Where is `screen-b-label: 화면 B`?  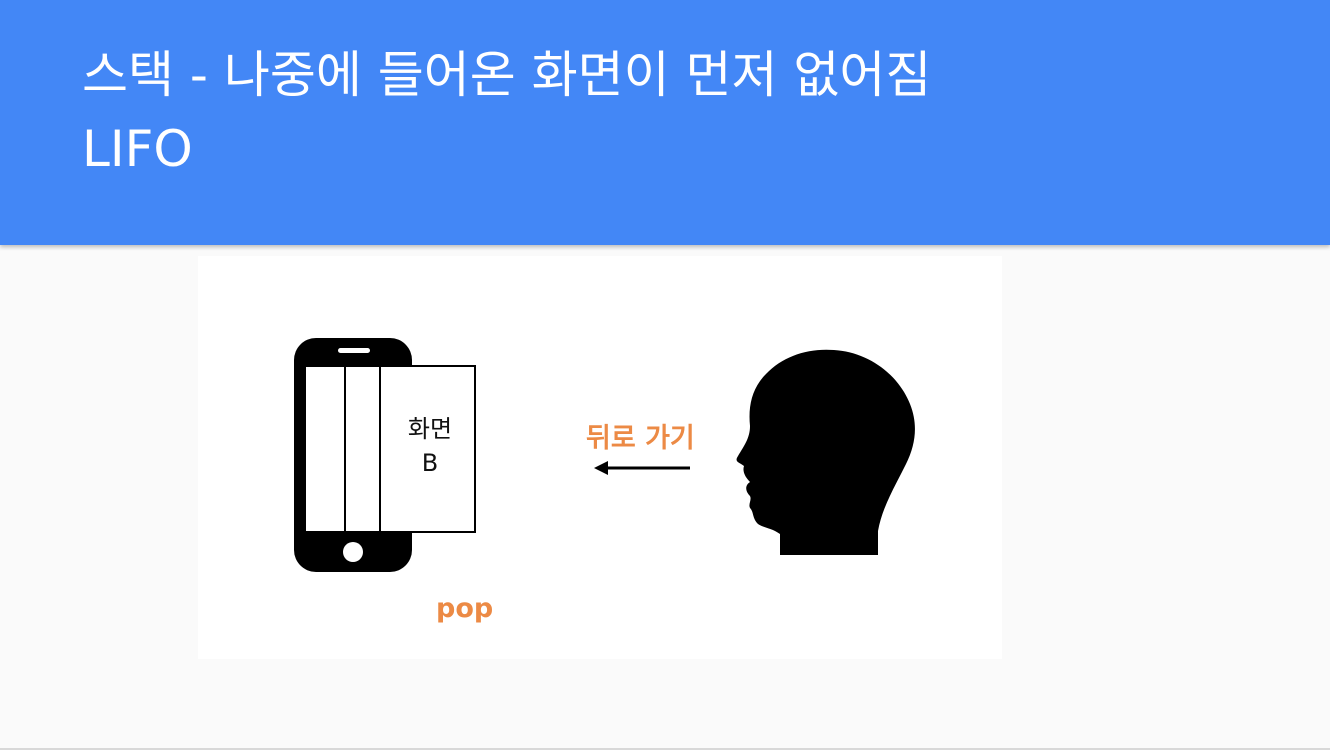
screen-b-label: 화면 B is located at coordinates (430, 446).